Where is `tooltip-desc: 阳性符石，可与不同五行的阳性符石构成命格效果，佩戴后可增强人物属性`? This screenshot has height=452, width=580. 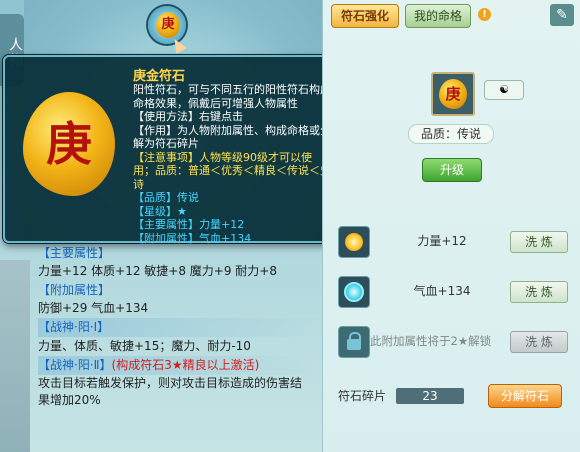 tooltip-desc: 阳性符石，可与不同五行的阳性符石构成命格效果，佩戴后可增强人物属性 is located at coordinates (232, 96).